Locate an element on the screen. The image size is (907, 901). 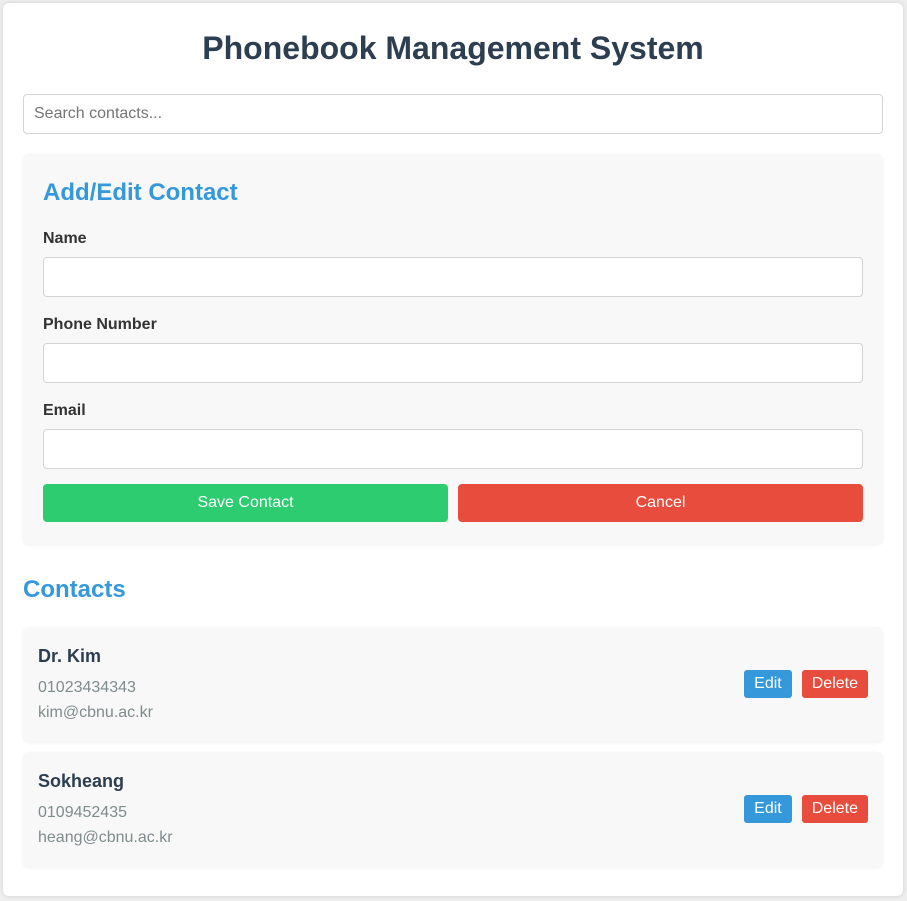
contact-name: Sokheang is located at coordinates (81, 781).